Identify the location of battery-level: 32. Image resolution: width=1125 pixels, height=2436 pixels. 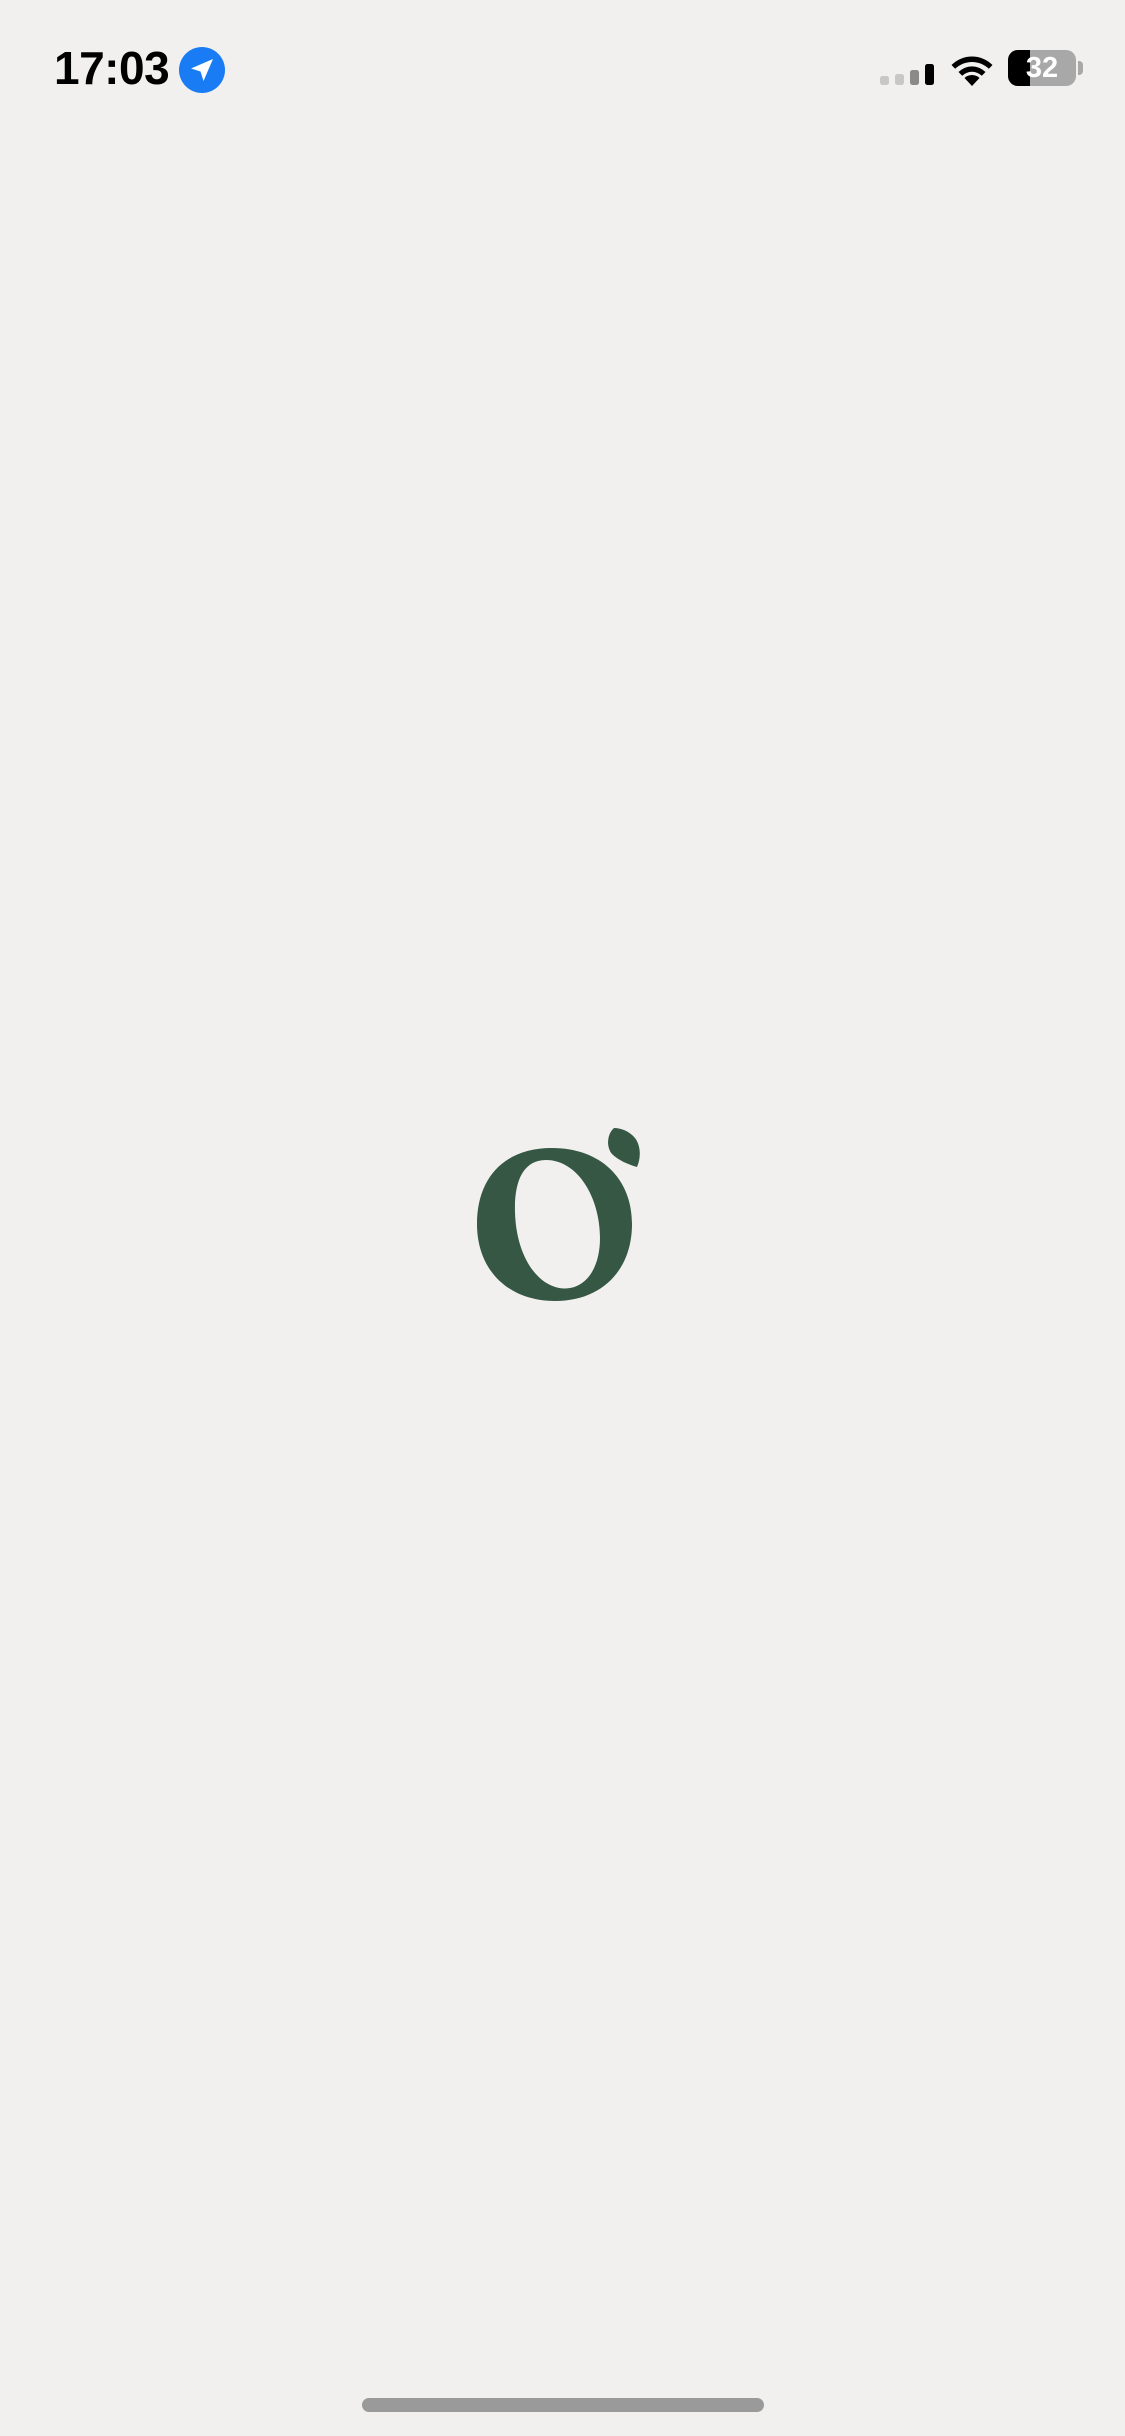
(1042, 68).